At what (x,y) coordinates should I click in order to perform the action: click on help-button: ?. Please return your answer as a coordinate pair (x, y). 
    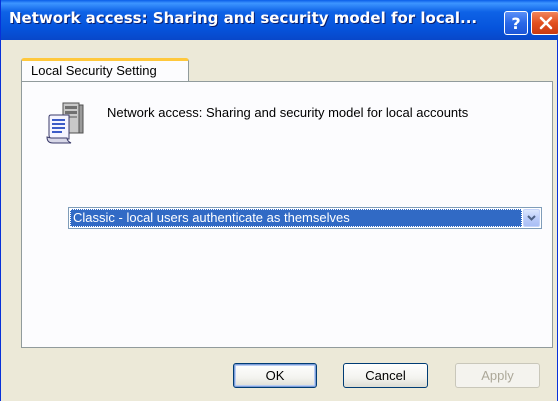
    Looking at the image, I should click on (516, 23).